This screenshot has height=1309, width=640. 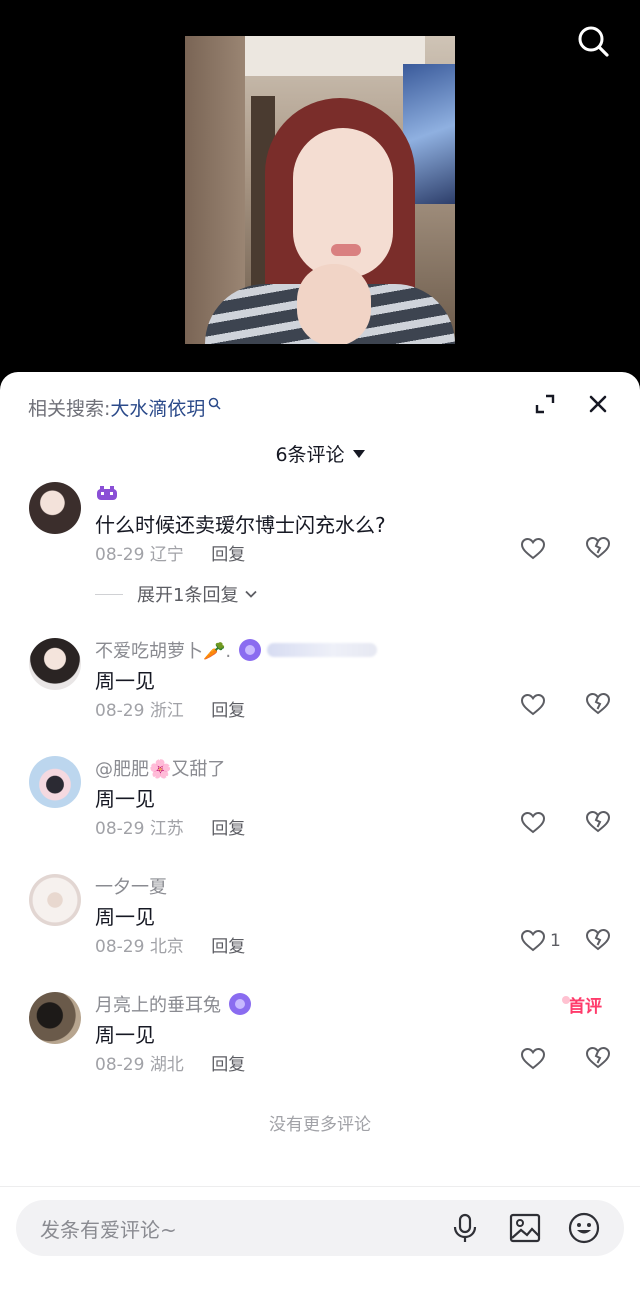 I want to click on comment-item: 月亮上的垂耳兔 首评 周一见 08-29 湖北 回复, so click(x=320, y=1047).